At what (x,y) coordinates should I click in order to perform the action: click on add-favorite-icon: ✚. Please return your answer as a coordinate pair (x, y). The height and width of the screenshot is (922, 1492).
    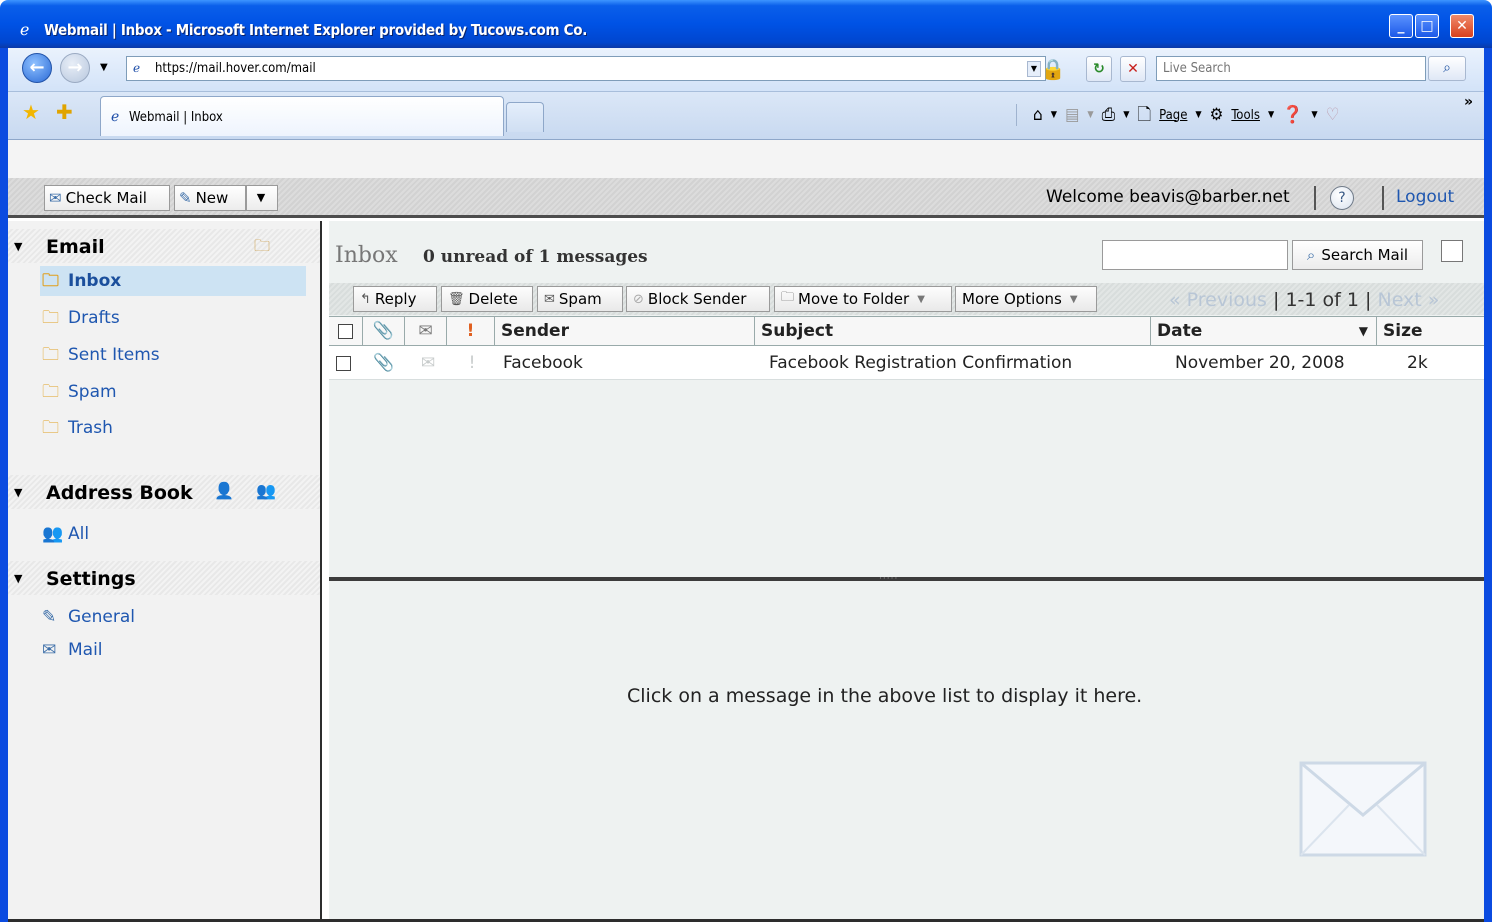
    Looking at the image, I should click on (64, 112).